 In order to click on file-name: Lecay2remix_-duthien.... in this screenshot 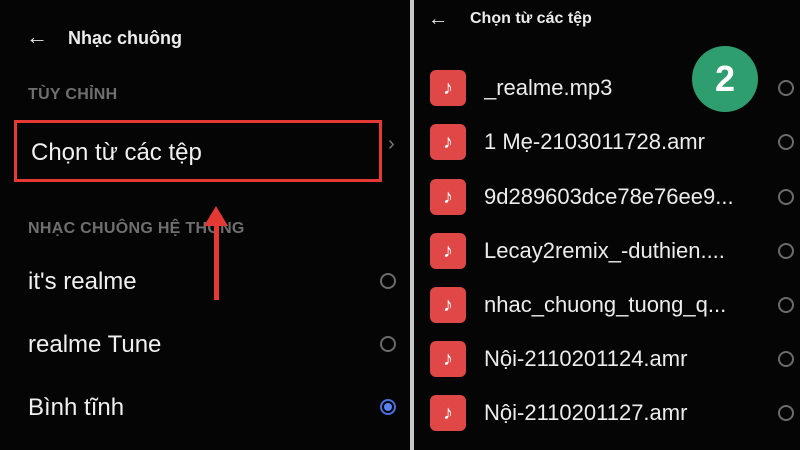, I will do `click(604, 250)`.